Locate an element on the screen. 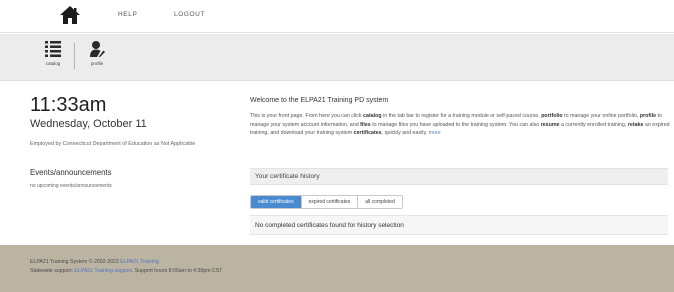  profile-button: profile is located at coordinates (97, 57).